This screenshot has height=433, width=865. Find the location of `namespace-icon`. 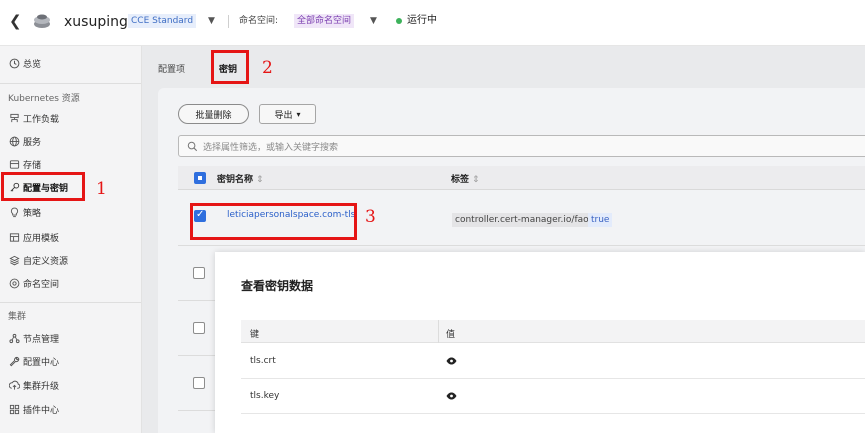

namespace-icon is located at coordinates (14, 284).